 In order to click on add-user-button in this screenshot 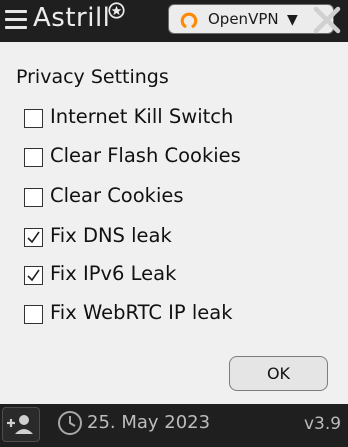, I will do `click(21, 424)`.